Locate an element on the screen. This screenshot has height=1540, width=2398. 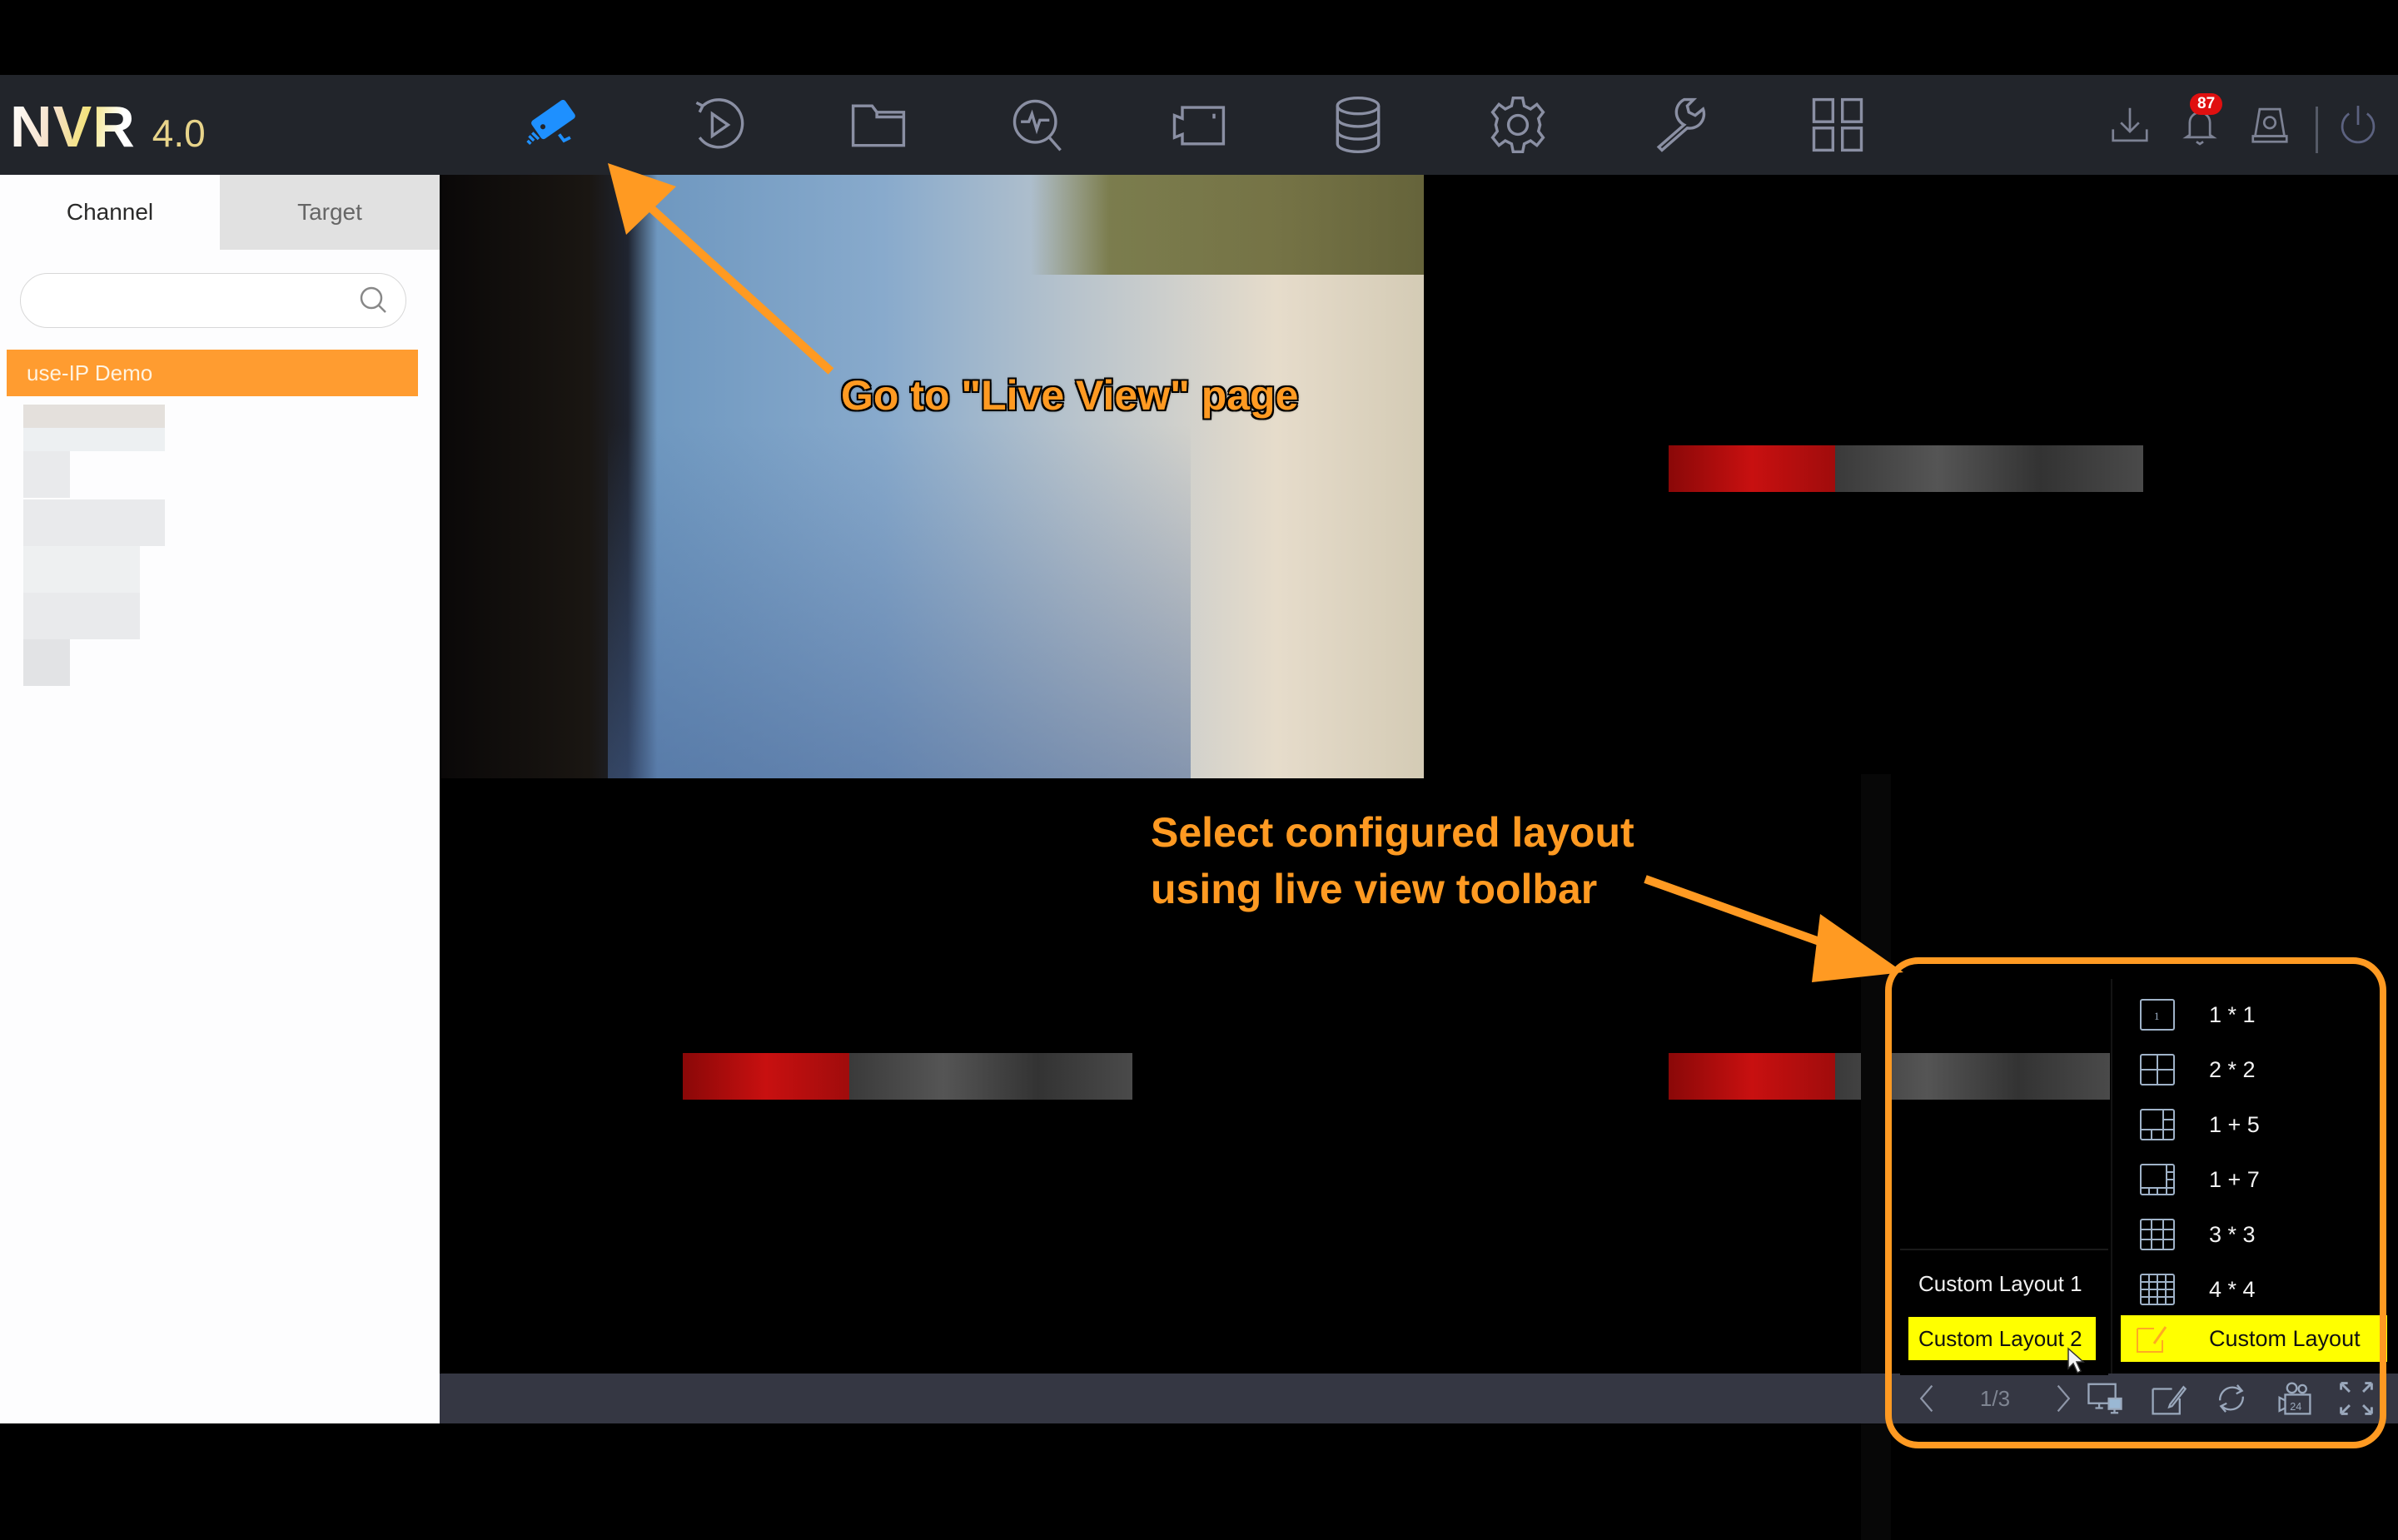
playback-icon is located at coordinates (719, 123).